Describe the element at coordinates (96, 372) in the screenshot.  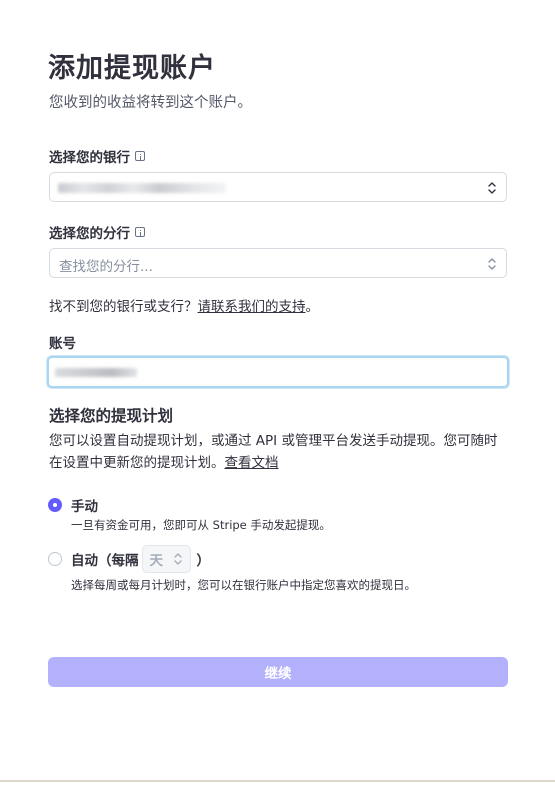
I see `account-value-redacted` at that location.